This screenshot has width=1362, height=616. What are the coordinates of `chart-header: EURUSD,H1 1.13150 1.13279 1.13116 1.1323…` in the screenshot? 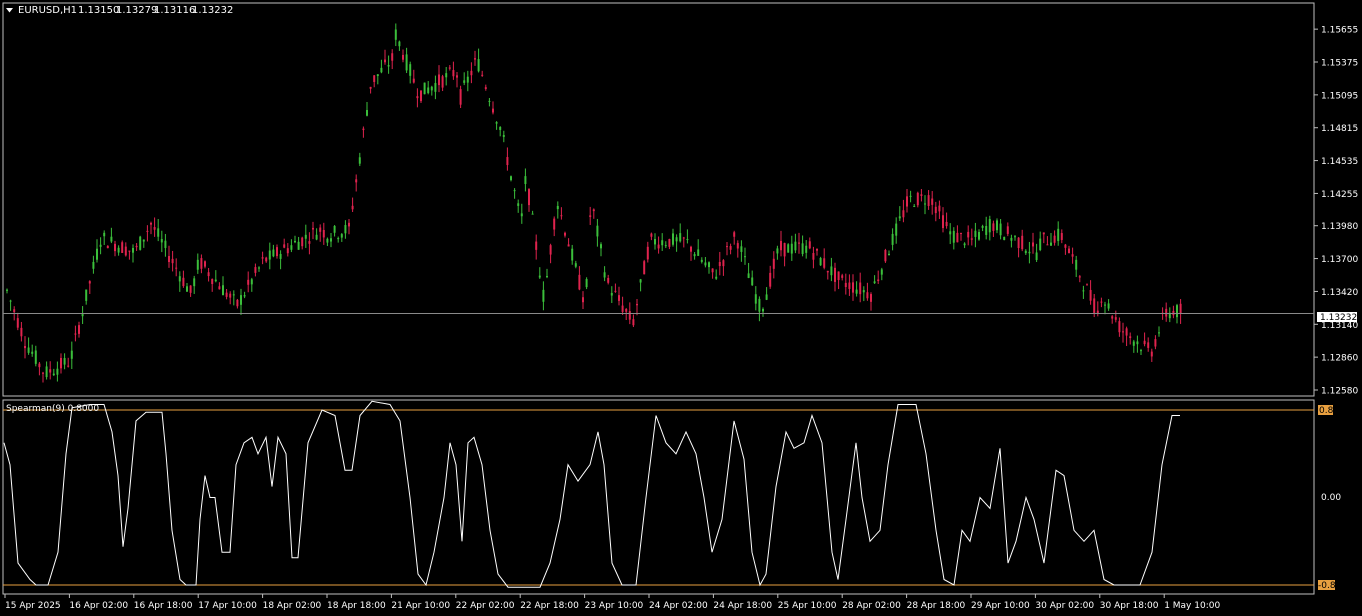 It's located at (119, 10).